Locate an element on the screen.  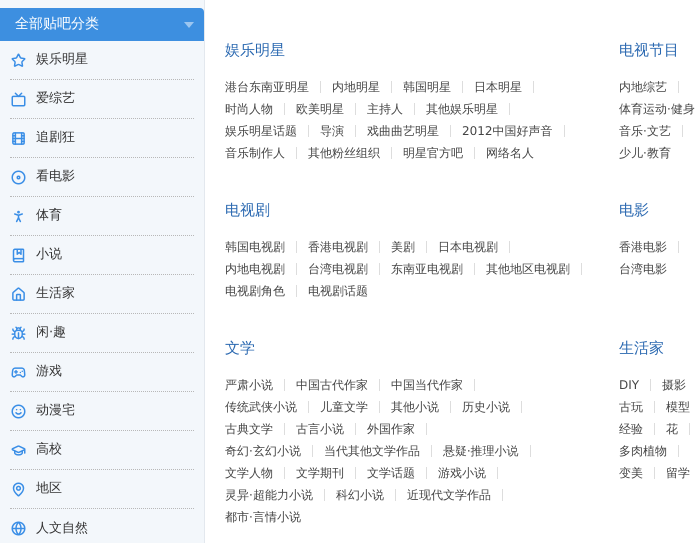
sidebar-title: 全部贴吧分类 is located at coordinates (57, 24).